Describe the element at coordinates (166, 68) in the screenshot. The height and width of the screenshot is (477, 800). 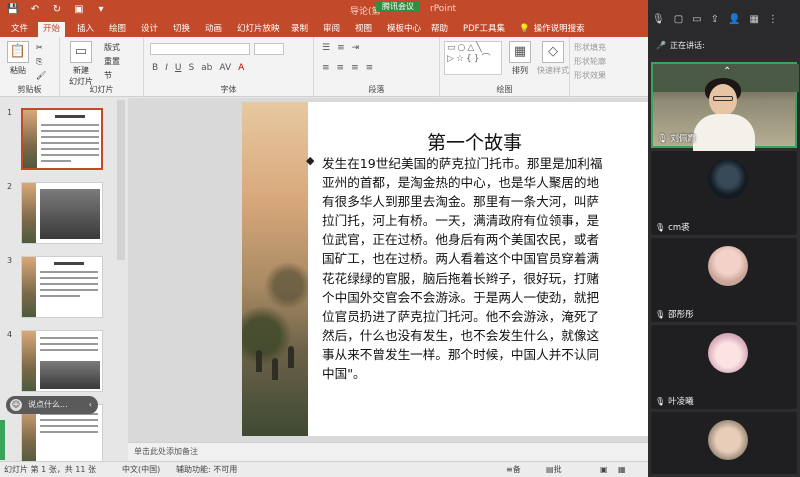
I see `italic-icon: I` at that location.